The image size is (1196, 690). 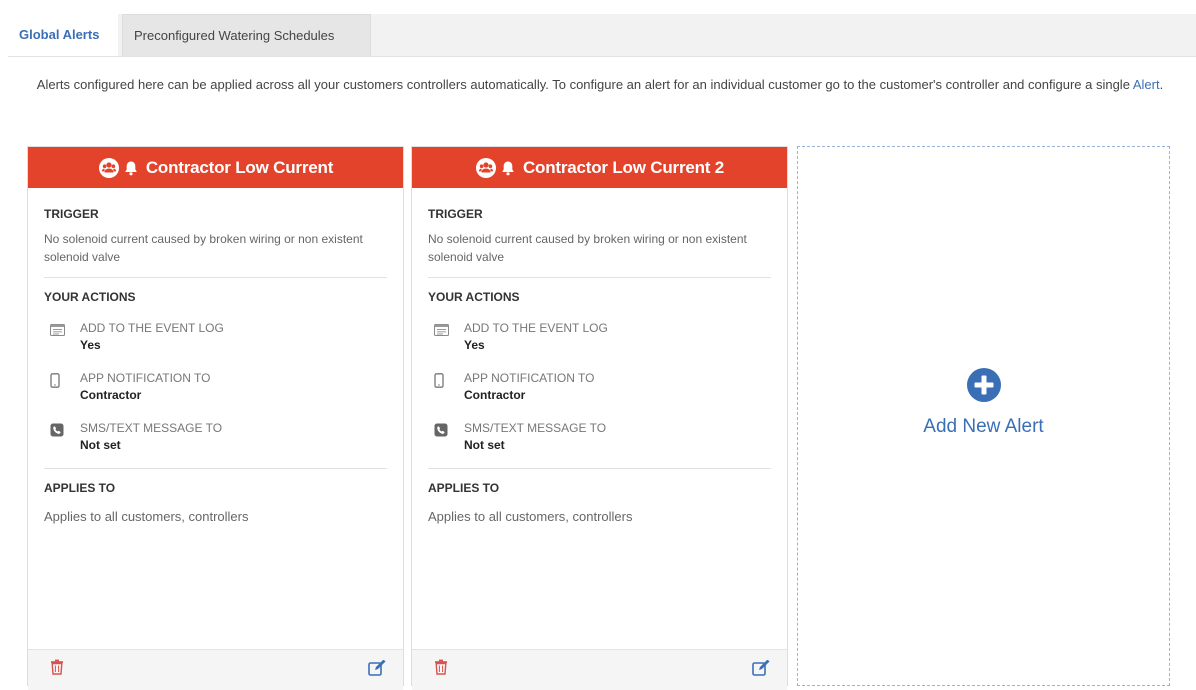 I want to click on alert-card-header: Contractor Low Current 2, so click(x=599, y=167).